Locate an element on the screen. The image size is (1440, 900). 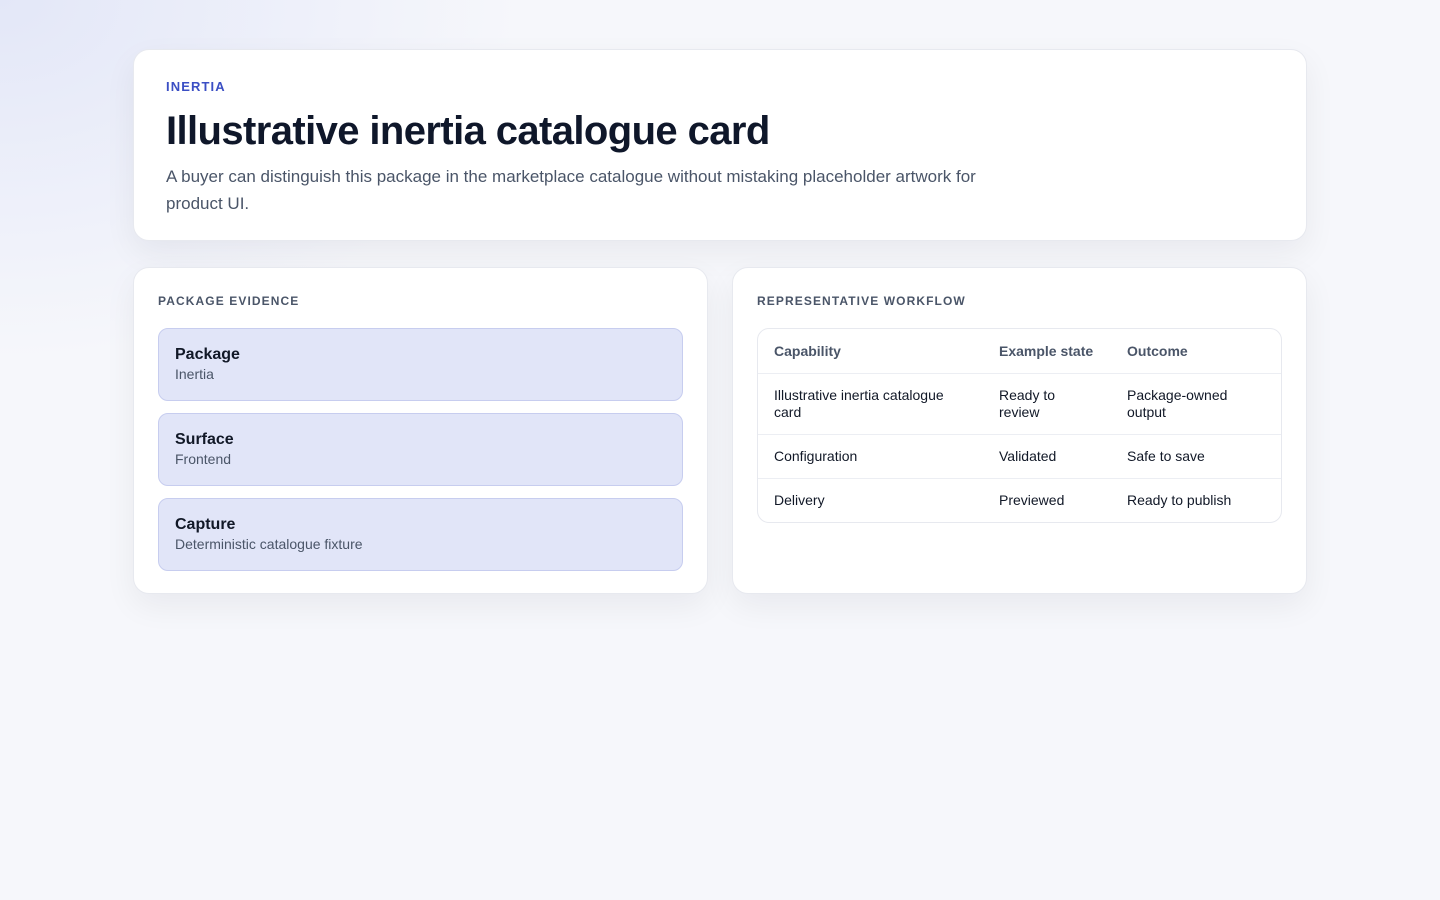
evidence-item-value: Inertia is located at coordinates (194, 374).